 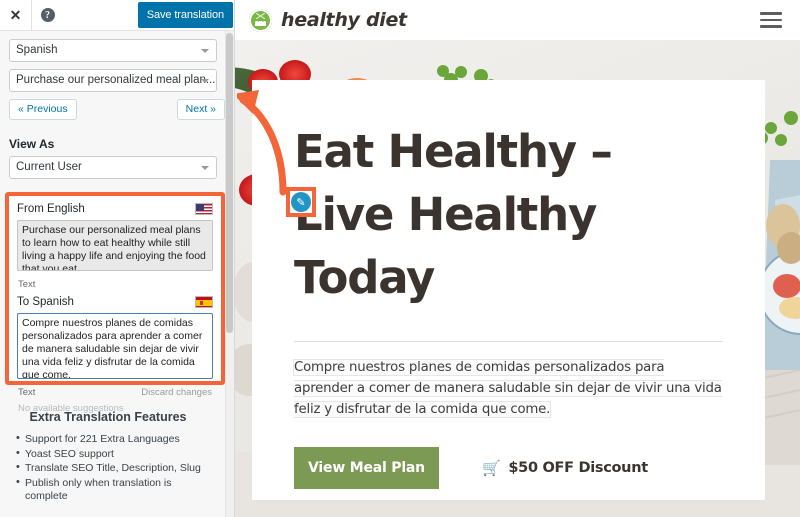 I want to click on discount-badge: 🛒 $50 OFF Discount, so click(x=565, y=468).